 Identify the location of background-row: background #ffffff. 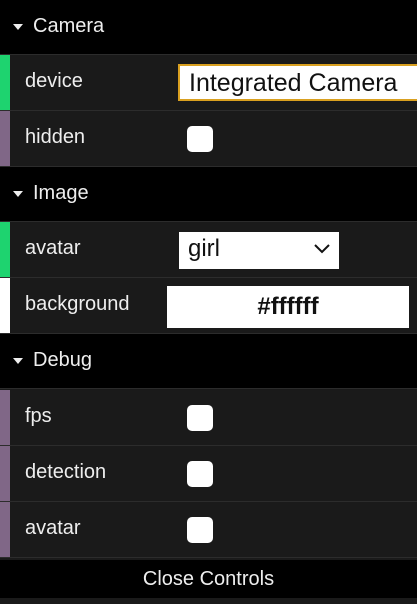
(208, 306).